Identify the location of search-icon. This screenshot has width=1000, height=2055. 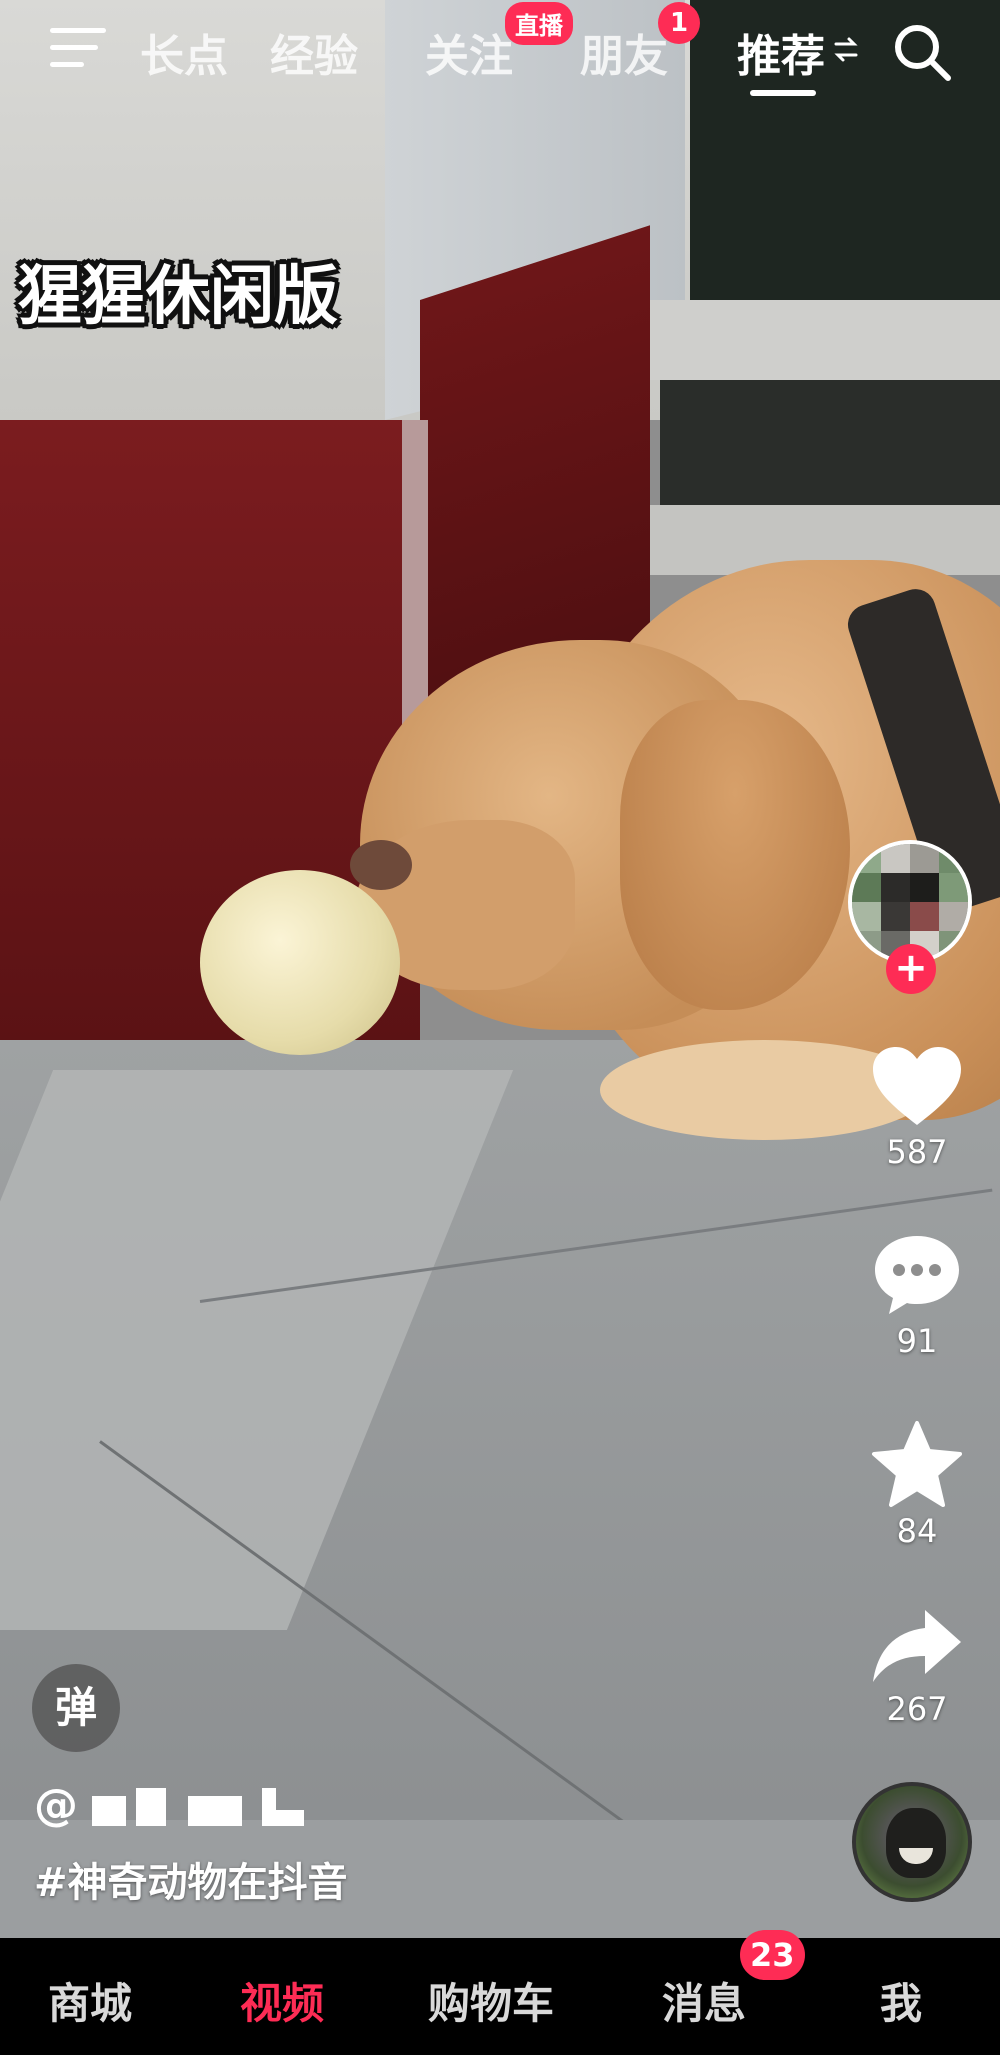
(922, 52).